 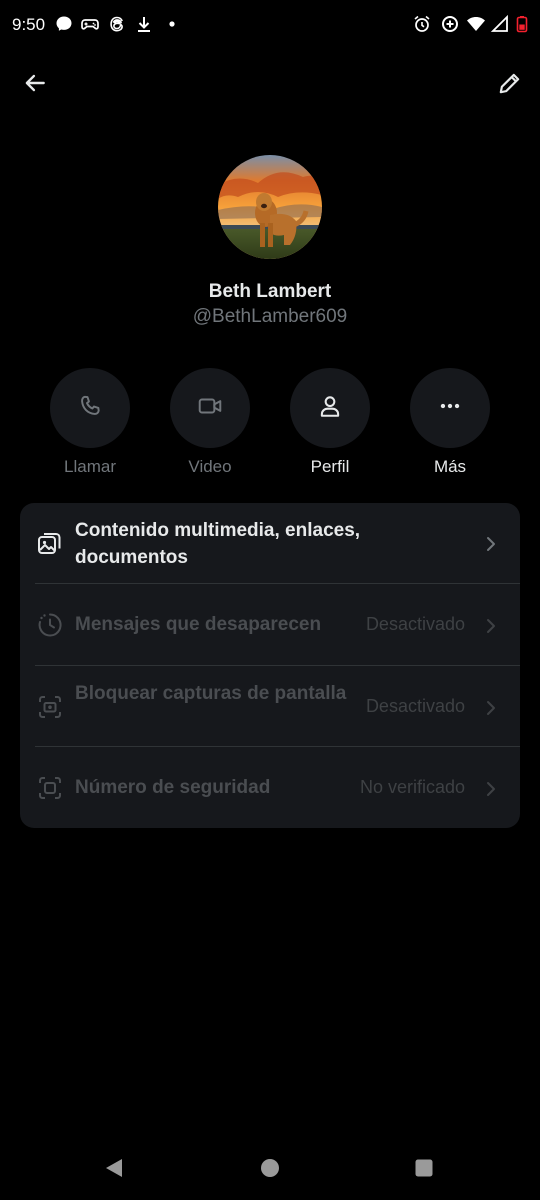 I want to click on pencil-icon, so click(x=510, y=85).